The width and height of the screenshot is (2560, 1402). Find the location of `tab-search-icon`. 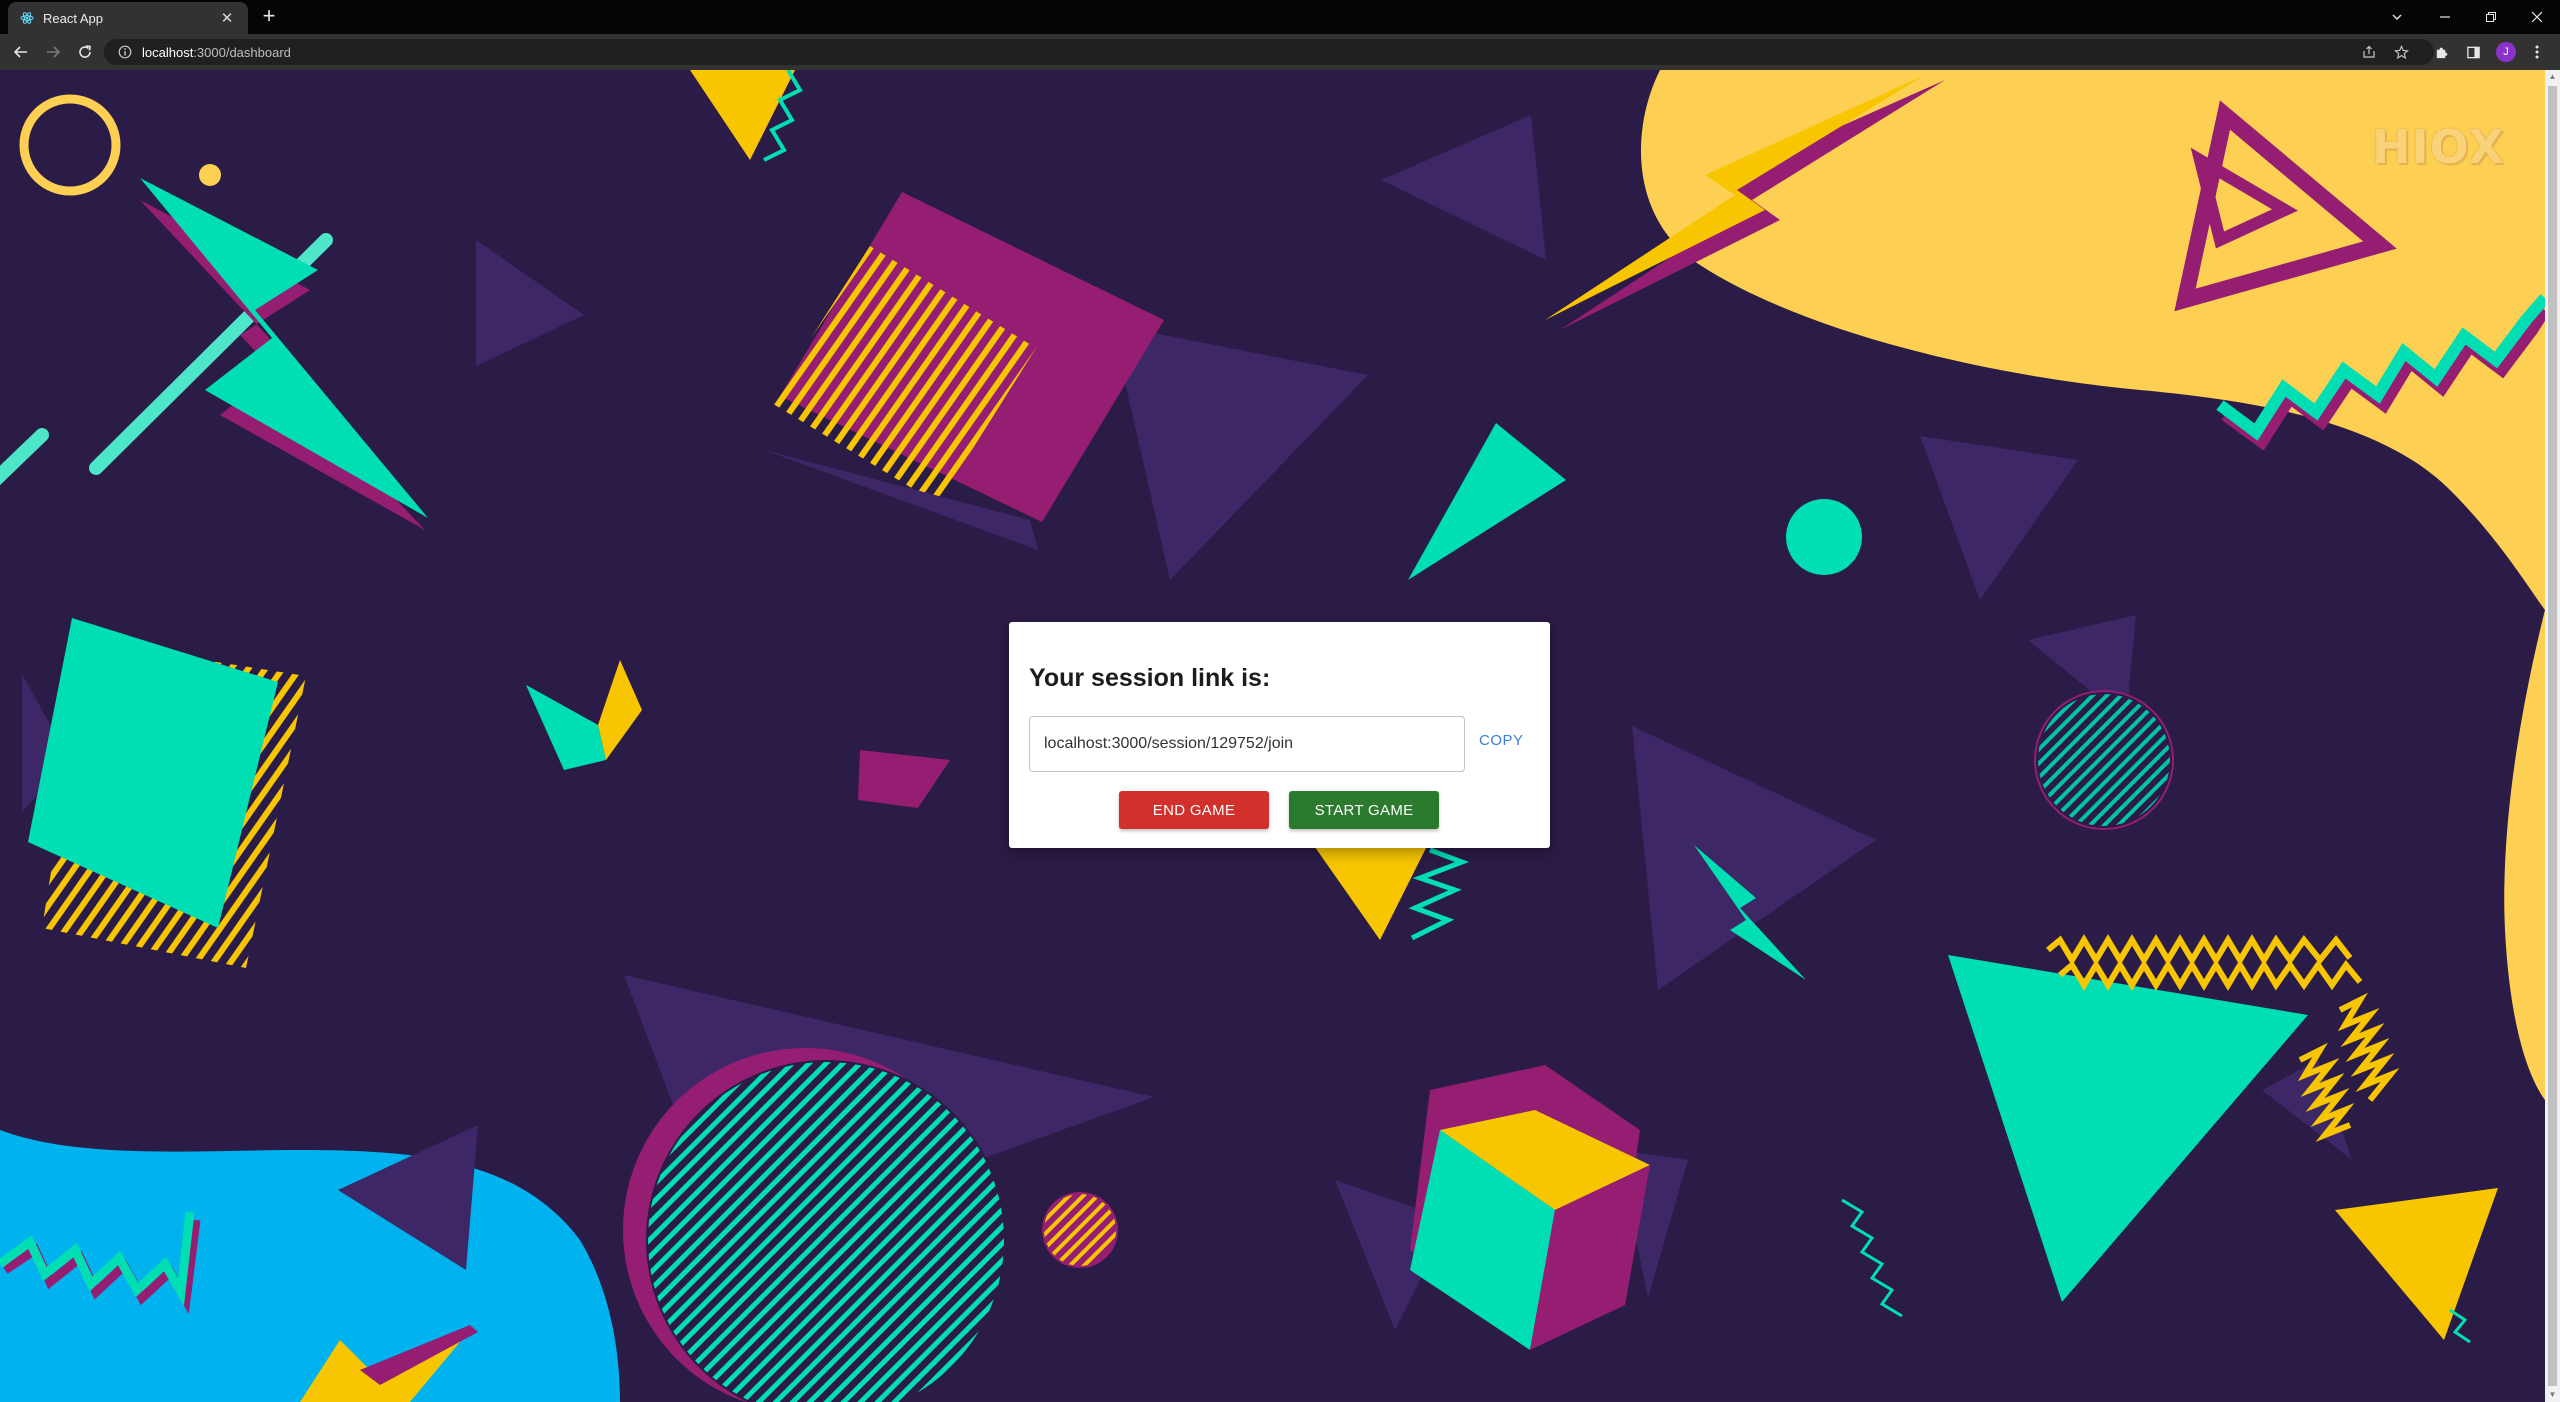

tab-search-icon is located at coordinates (2397, 17).